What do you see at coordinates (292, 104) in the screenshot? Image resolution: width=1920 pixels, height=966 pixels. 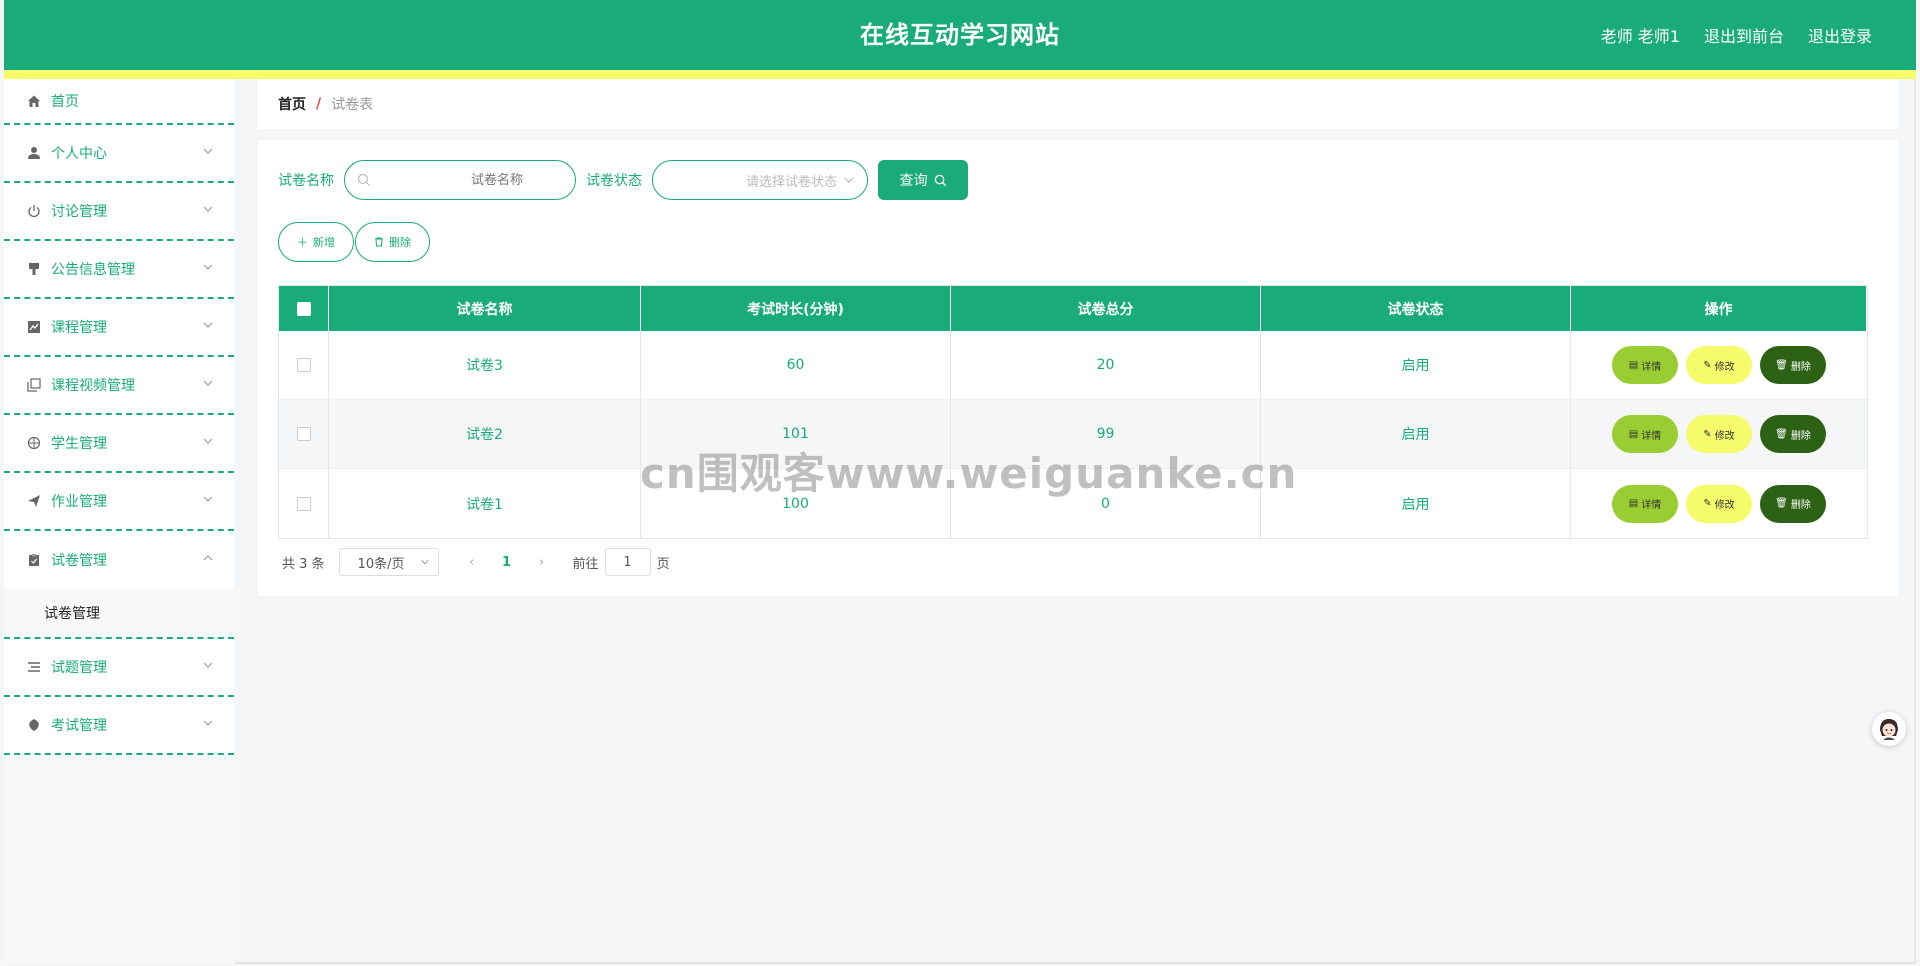 I see `breadcrumb-home: 首页` at bounding box center [292, 104].